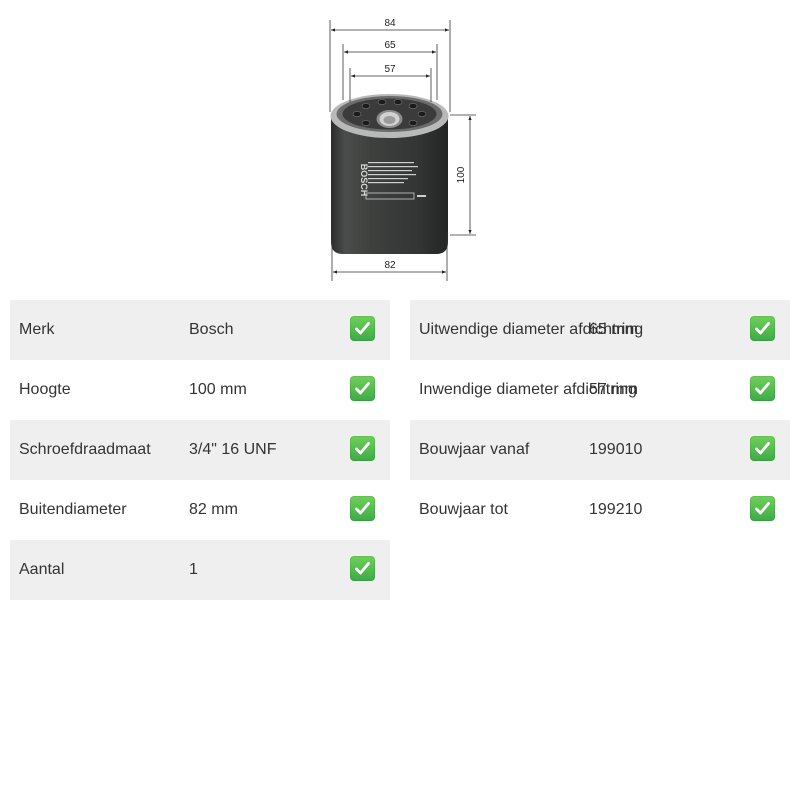 The height and width of the screenshot is (800, 800). What do you see at coordinates (211, 329) in the screenshot?
I see `spec-value: Bosch` at bounding box center [211, 329].